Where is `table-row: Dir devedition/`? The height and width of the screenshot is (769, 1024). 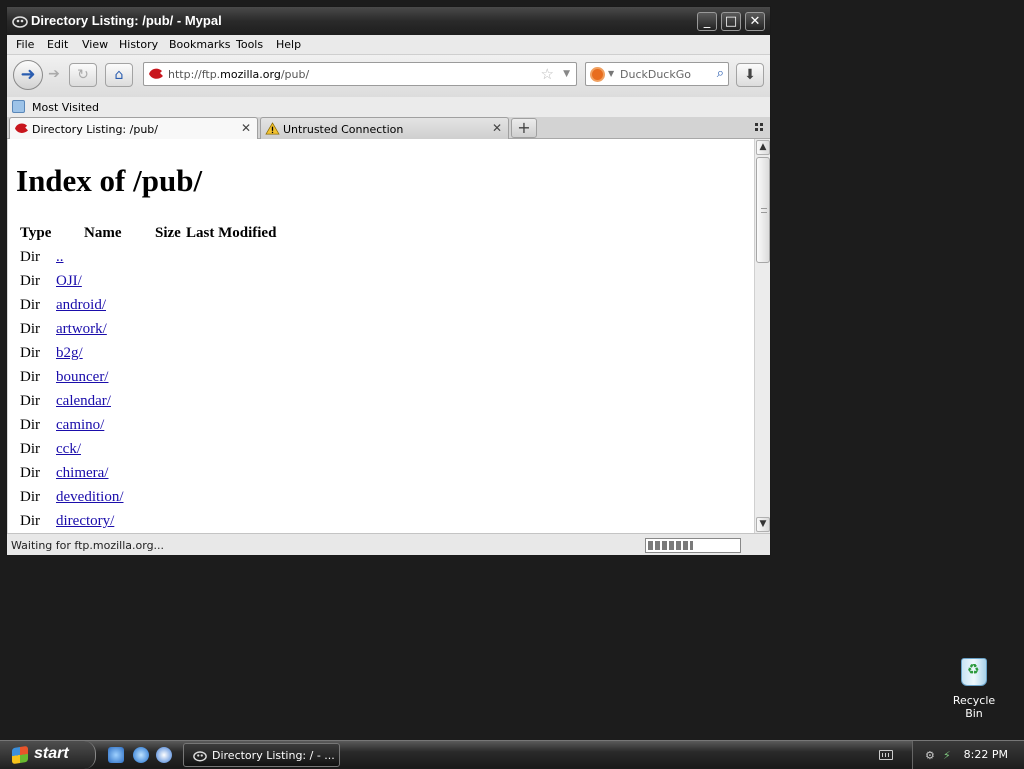 table-row: Dir devedition/ is located at coordinates (166, 501).